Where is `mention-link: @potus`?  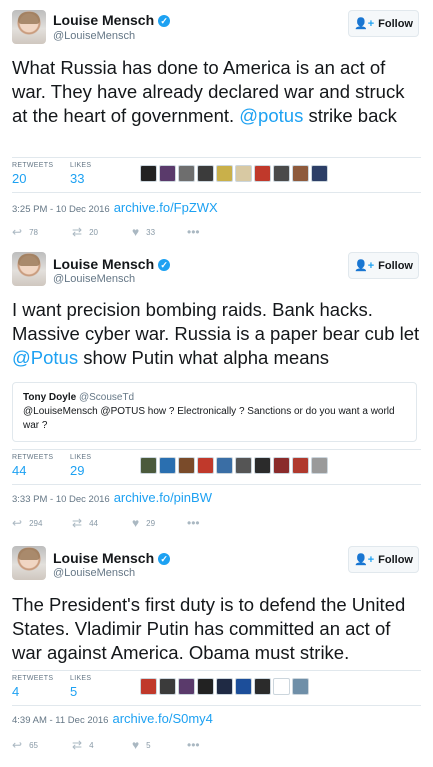 mention-link: @potus is located at coordinates (271, 115).